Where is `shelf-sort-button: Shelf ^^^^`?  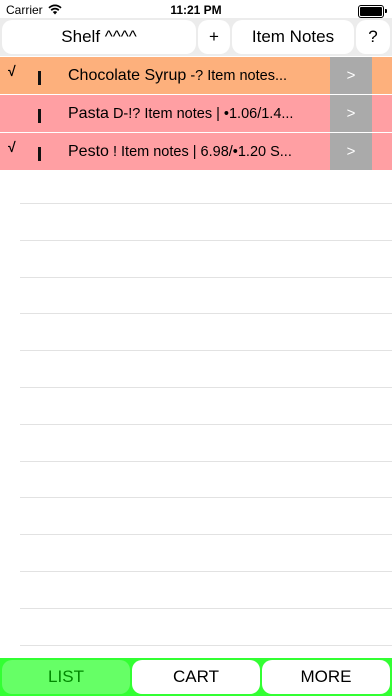
shelf-sort-button: Shelf ^^^^ is located at coordinates (99, 37).